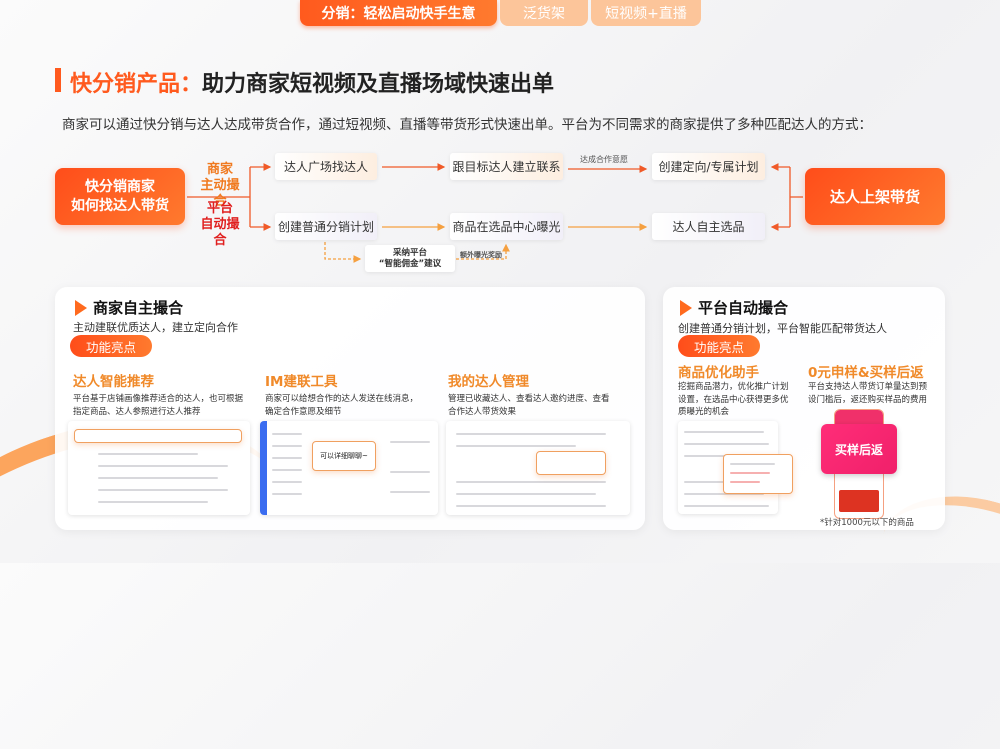 Image resolution: width=1000 pixels, height=749 pixels. Describe the element at coordinates (875, 196) in the screenshot. I see `end-node: 达人上架带货` at that location.